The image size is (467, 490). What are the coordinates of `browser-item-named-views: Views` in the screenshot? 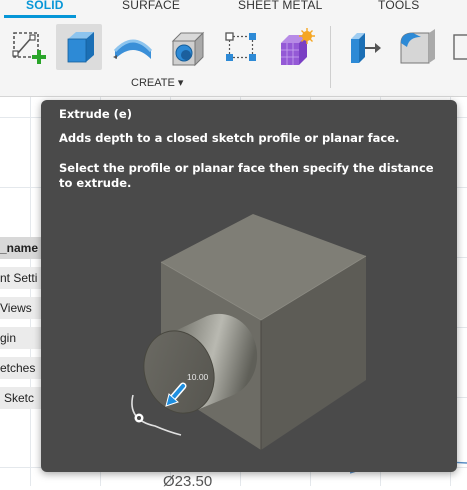 It's located at (21, 308).